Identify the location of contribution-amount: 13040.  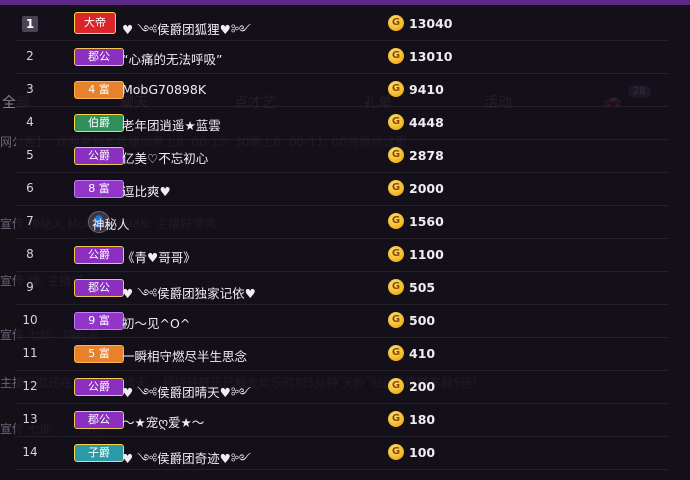
(431, 23).